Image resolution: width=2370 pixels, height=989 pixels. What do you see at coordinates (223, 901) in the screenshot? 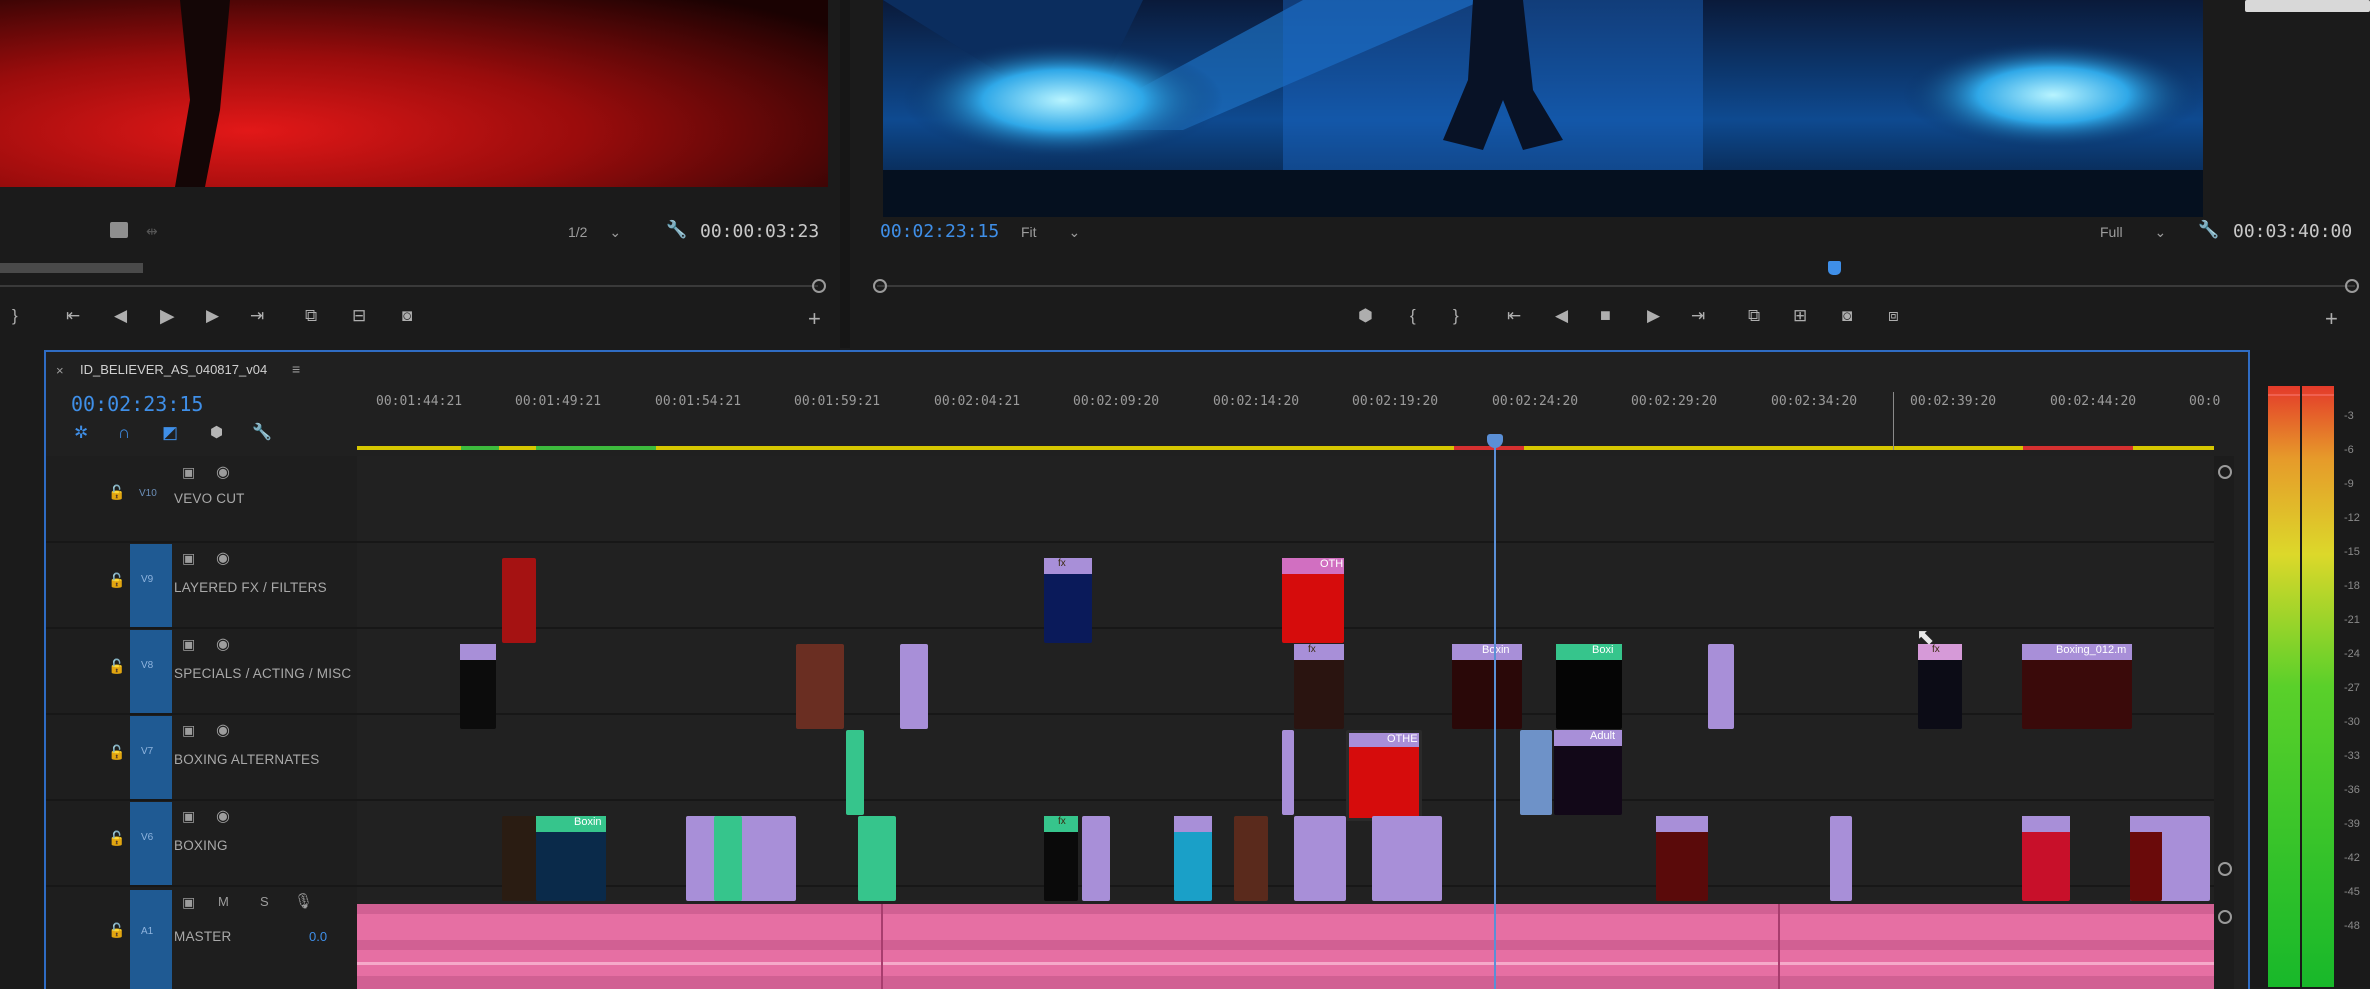
I see `mute-button: M` at bounding box center [223, 901].